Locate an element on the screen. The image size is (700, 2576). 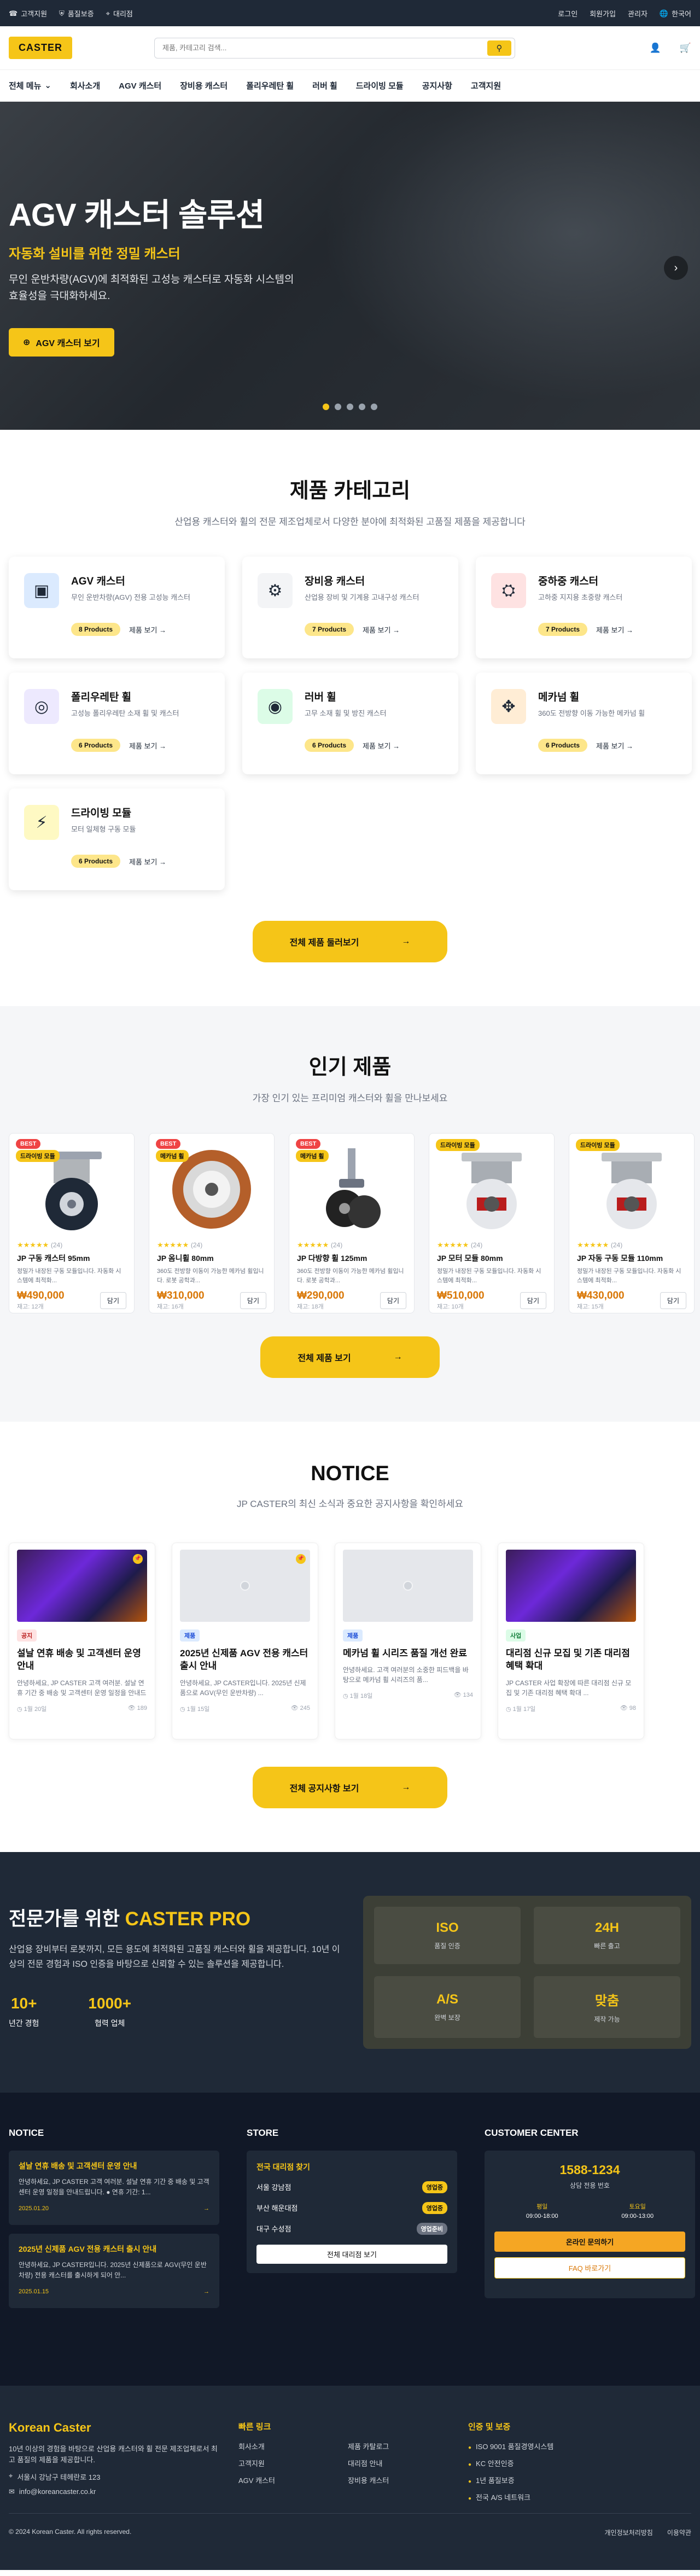
topbar-link-0: ☎ 고객지원 is located at coordinates (28, 13).